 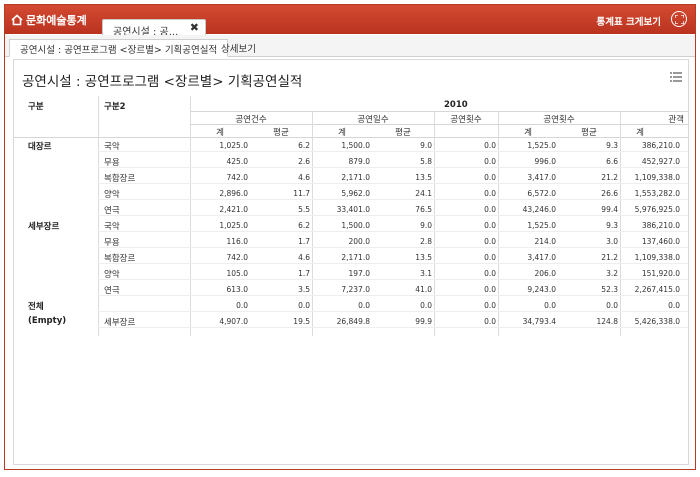 I want to click on table-cell: 1,500.0, so click(x=355, y=145).